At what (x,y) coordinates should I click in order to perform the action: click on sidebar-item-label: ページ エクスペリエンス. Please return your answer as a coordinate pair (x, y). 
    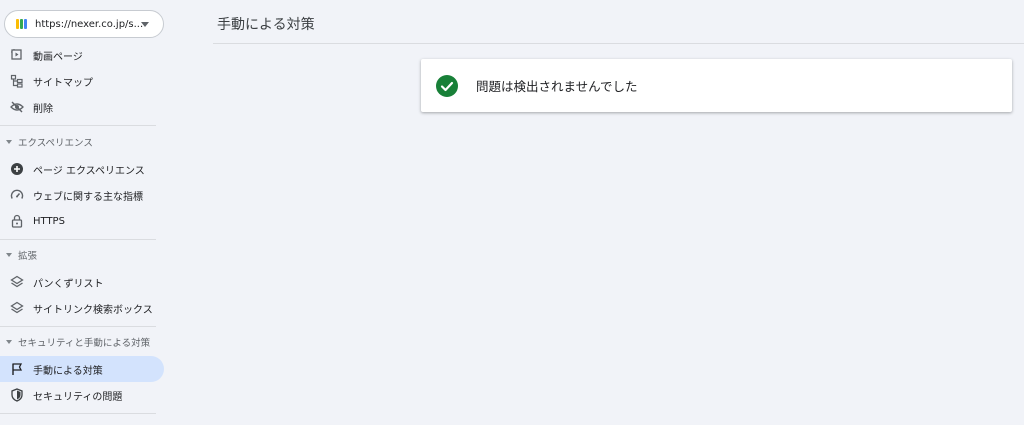
    Looking at the image, I should click on (89, 171).